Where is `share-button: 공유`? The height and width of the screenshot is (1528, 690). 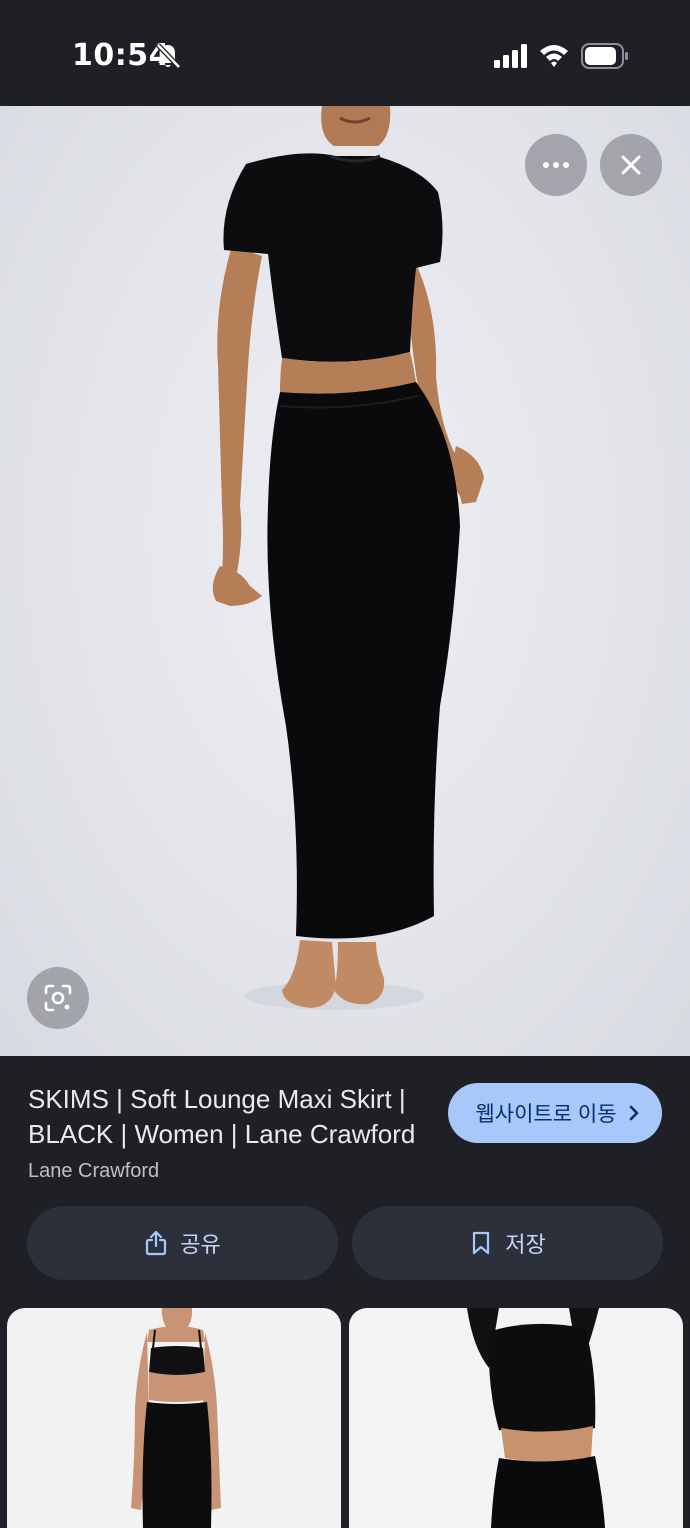
share-button: 공유 is located at coordinates (182, 1243).